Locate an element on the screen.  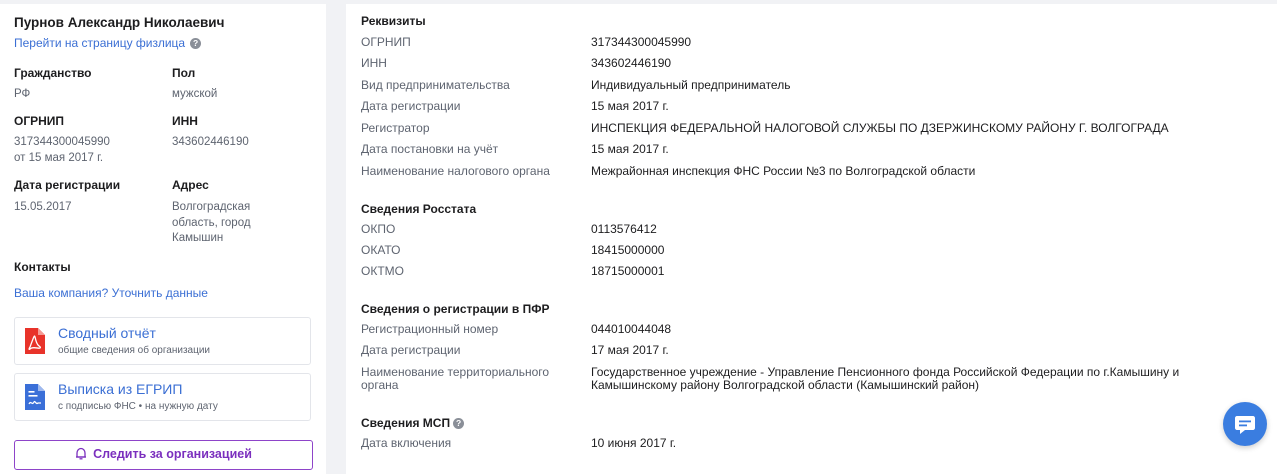
requisite-key: Наименование налогового органа is located at coordinates (455, 171).